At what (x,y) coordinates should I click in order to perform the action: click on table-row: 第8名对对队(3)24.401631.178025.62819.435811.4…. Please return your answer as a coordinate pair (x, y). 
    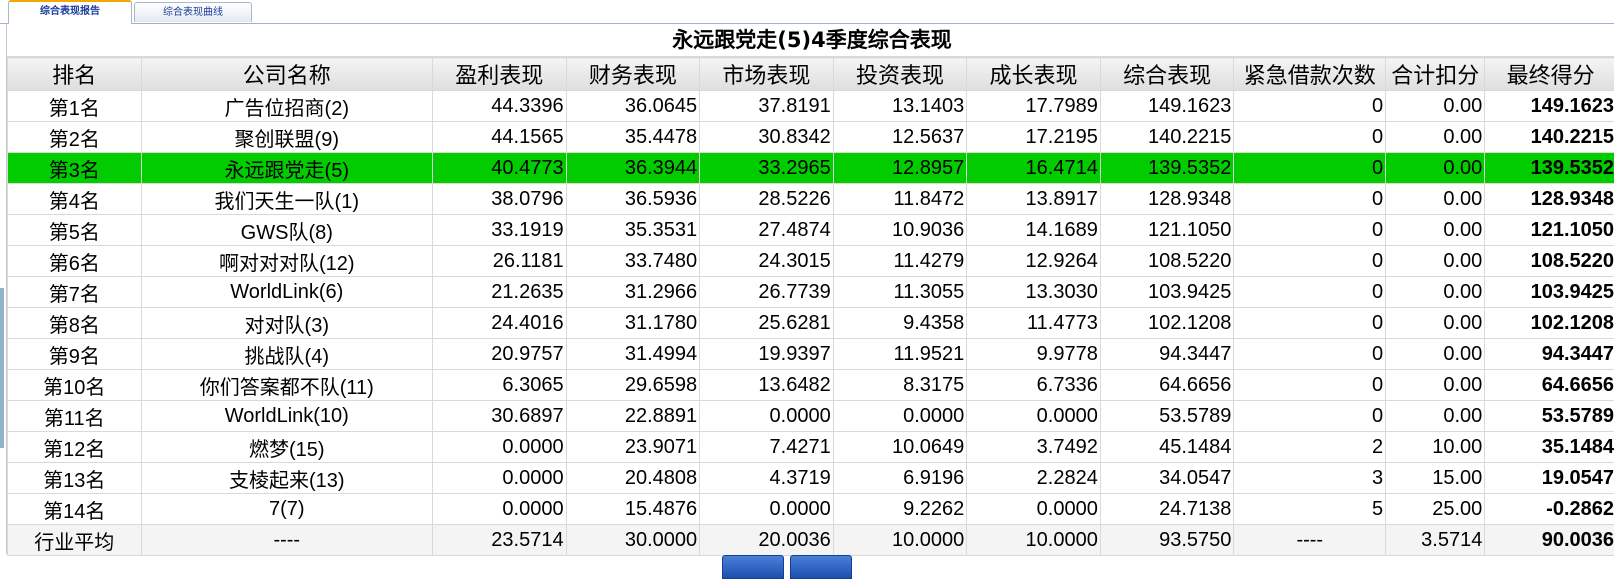
    Looking at the image, I should click on (811, 323).